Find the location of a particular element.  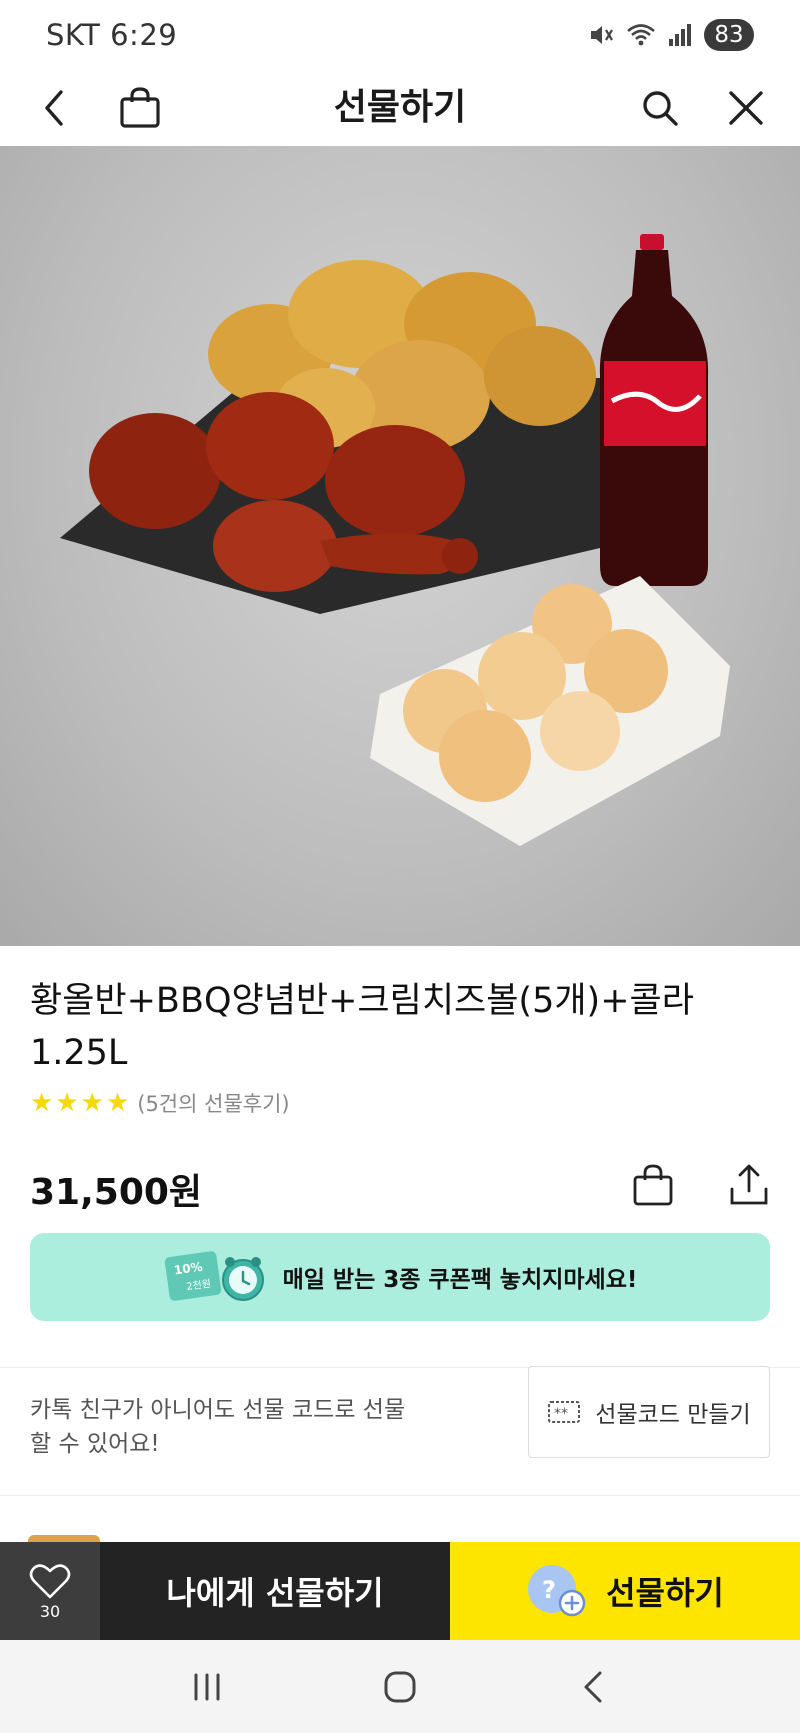

coupon-banner-text: 매일 받는 3종 쿠폰팩 놓치지마세요! is located at coordinates (460, 1280).